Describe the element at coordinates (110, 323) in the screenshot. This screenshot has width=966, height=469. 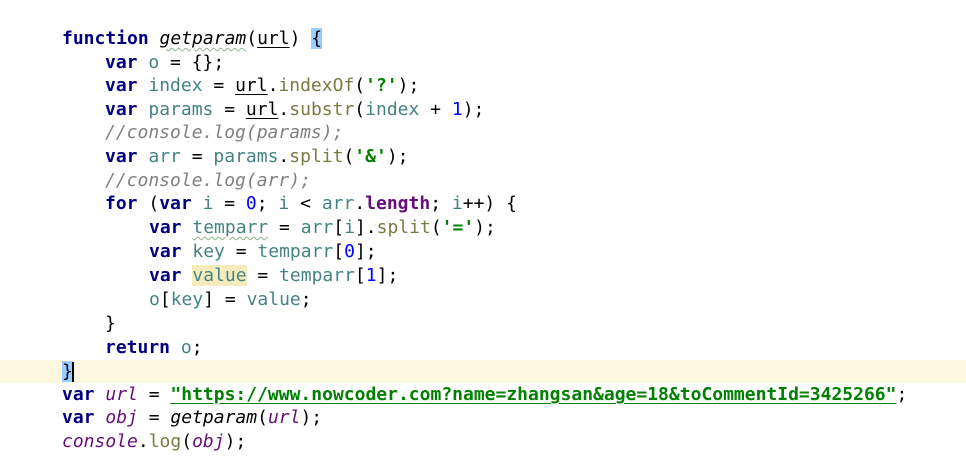
I see `code-token: }` at that location.